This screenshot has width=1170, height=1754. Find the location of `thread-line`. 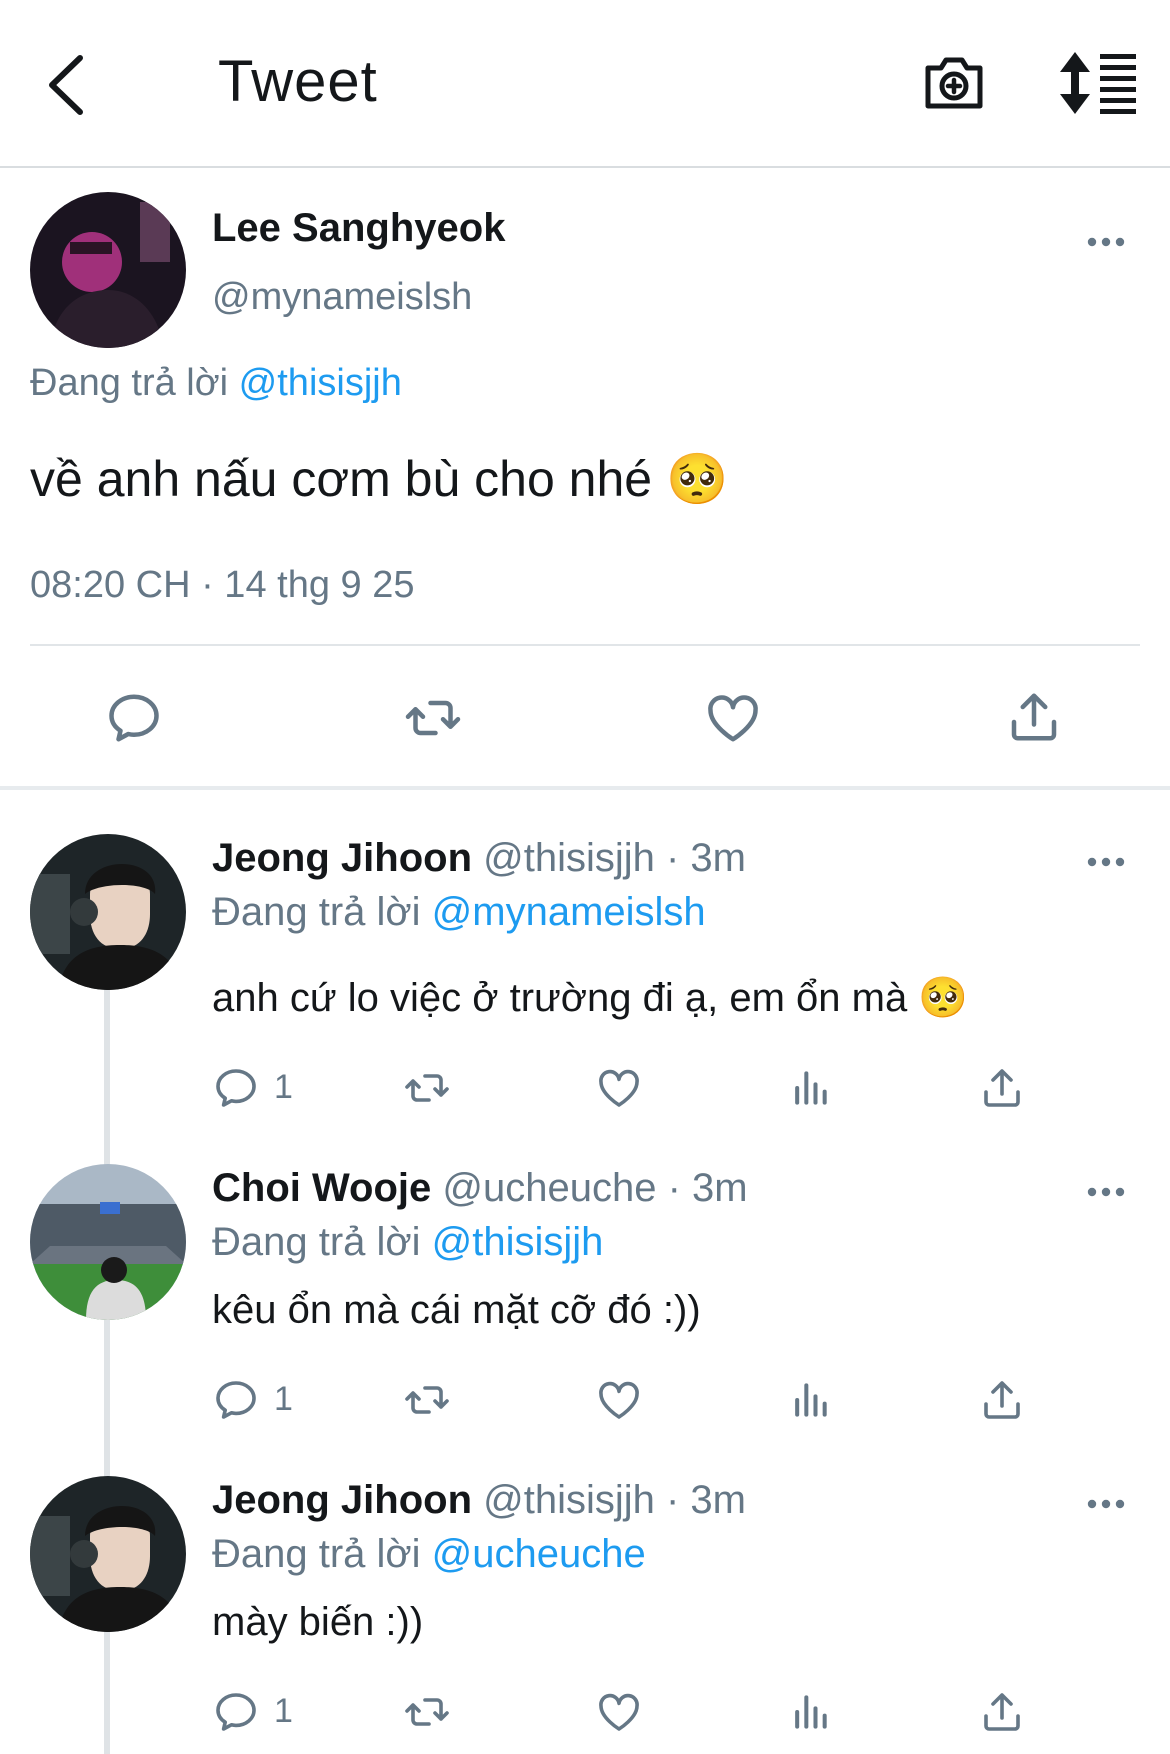

thread-line is located at coordinates (107, 1371).